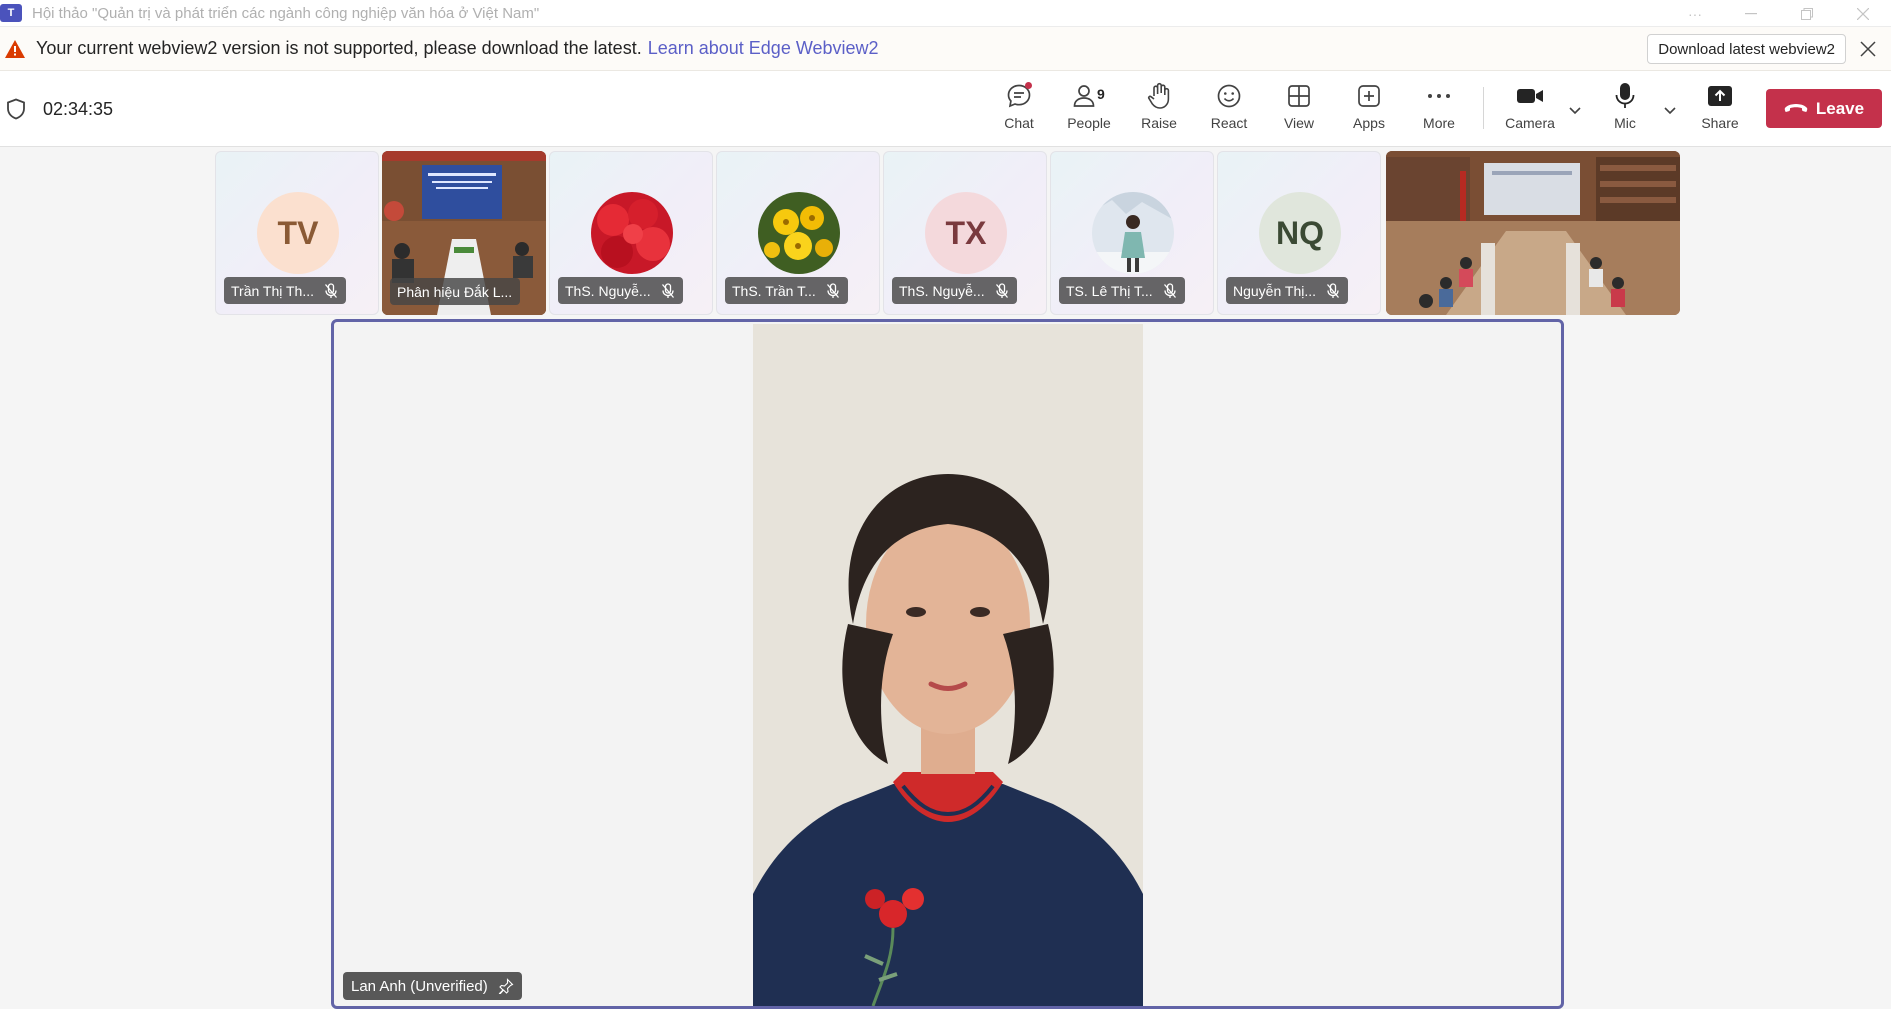  What do you see at coordinates (419, 986) in the screenshot?
I see `main-speaker-name: Lan Anh (Unverified)` at bounding box center [419, 986].